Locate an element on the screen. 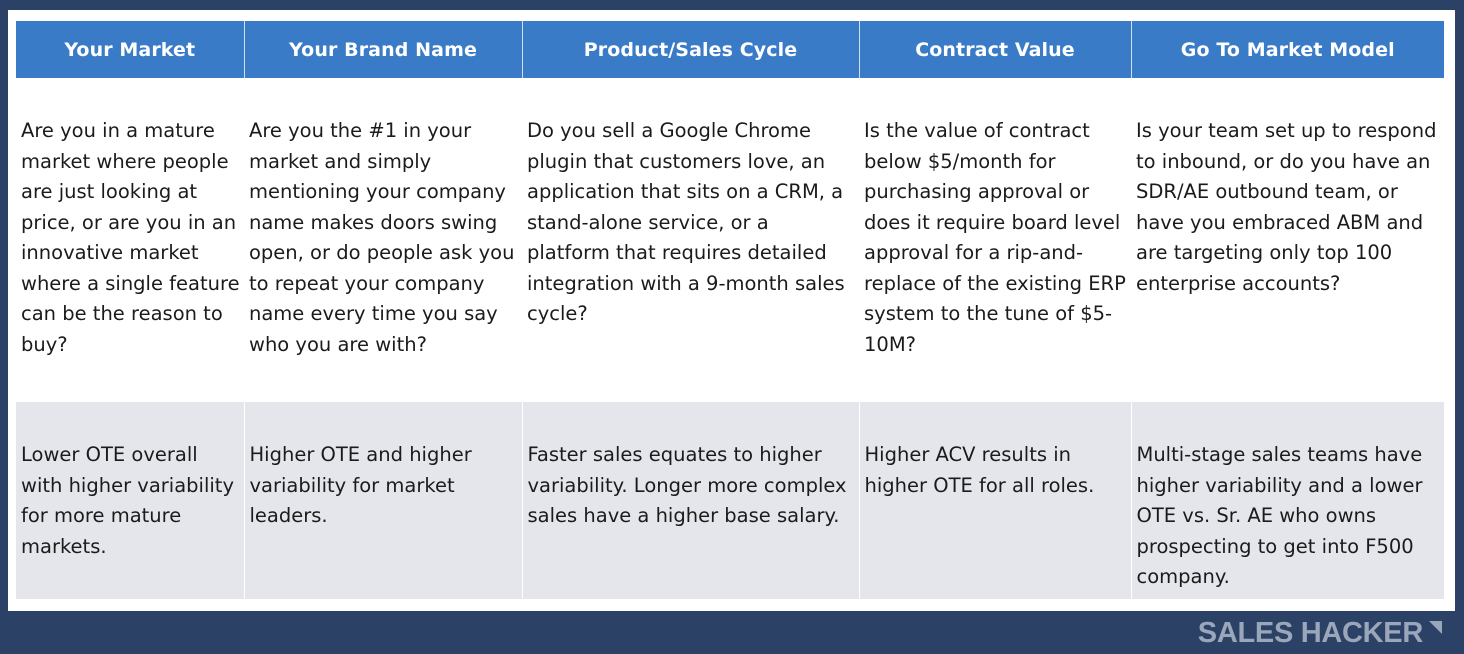 The height and width of the screenshot is (654, 1464). brand-logo: SALES HACKER is located at coordinates (1320, 633).